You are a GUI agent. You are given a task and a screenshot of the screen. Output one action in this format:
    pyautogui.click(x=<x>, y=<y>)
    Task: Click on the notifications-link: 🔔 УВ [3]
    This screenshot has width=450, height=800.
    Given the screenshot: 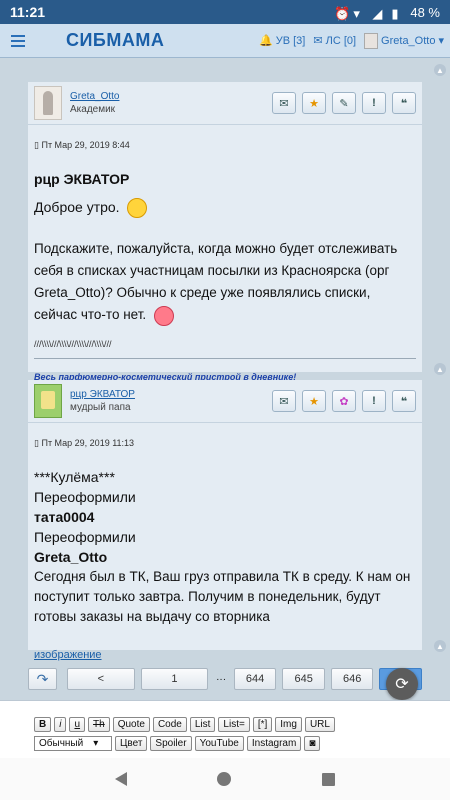 What is the action you would take?
    pyautogui.click(x=282, y=41)
    